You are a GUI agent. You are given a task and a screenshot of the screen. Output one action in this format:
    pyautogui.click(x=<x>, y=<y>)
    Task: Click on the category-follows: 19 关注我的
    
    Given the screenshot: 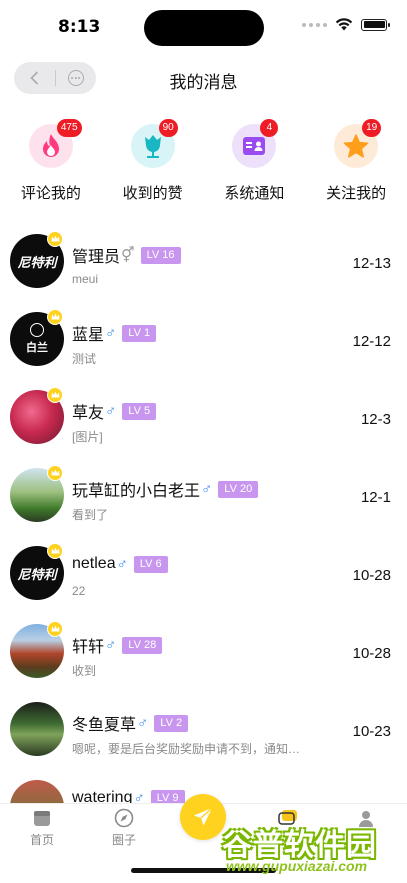 What is the action you would take?
    pyautogui.click(x=356, y=166)
    